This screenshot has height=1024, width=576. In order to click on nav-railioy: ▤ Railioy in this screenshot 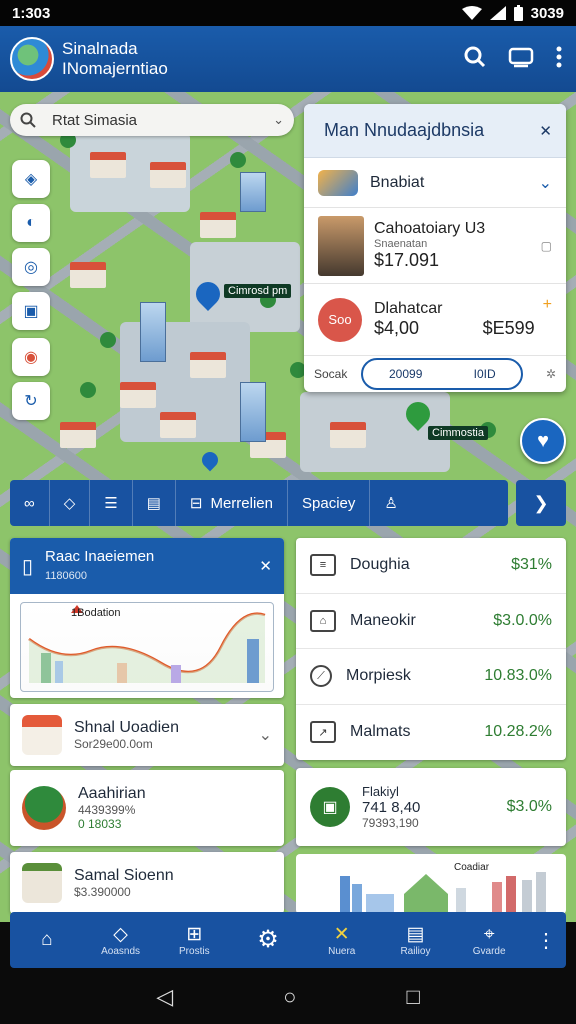, I will do `click(416, 940)`.